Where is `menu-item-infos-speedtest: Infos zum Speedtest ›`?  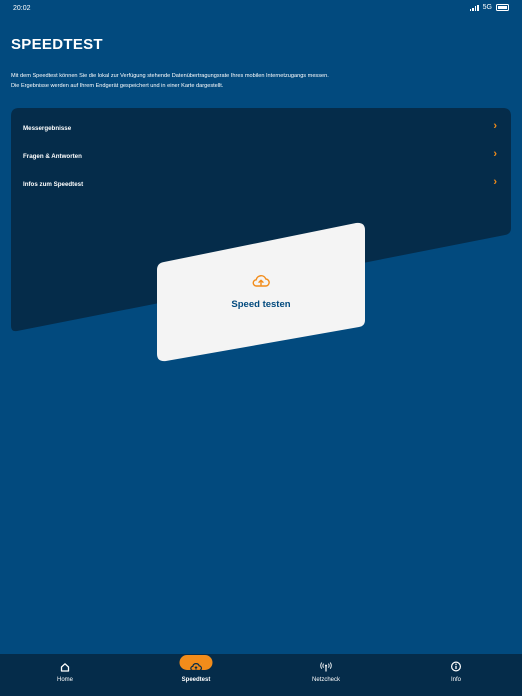 menu-item-infos-speedtest: Infos zum Speedtest › is located at coordinates (261, 186).